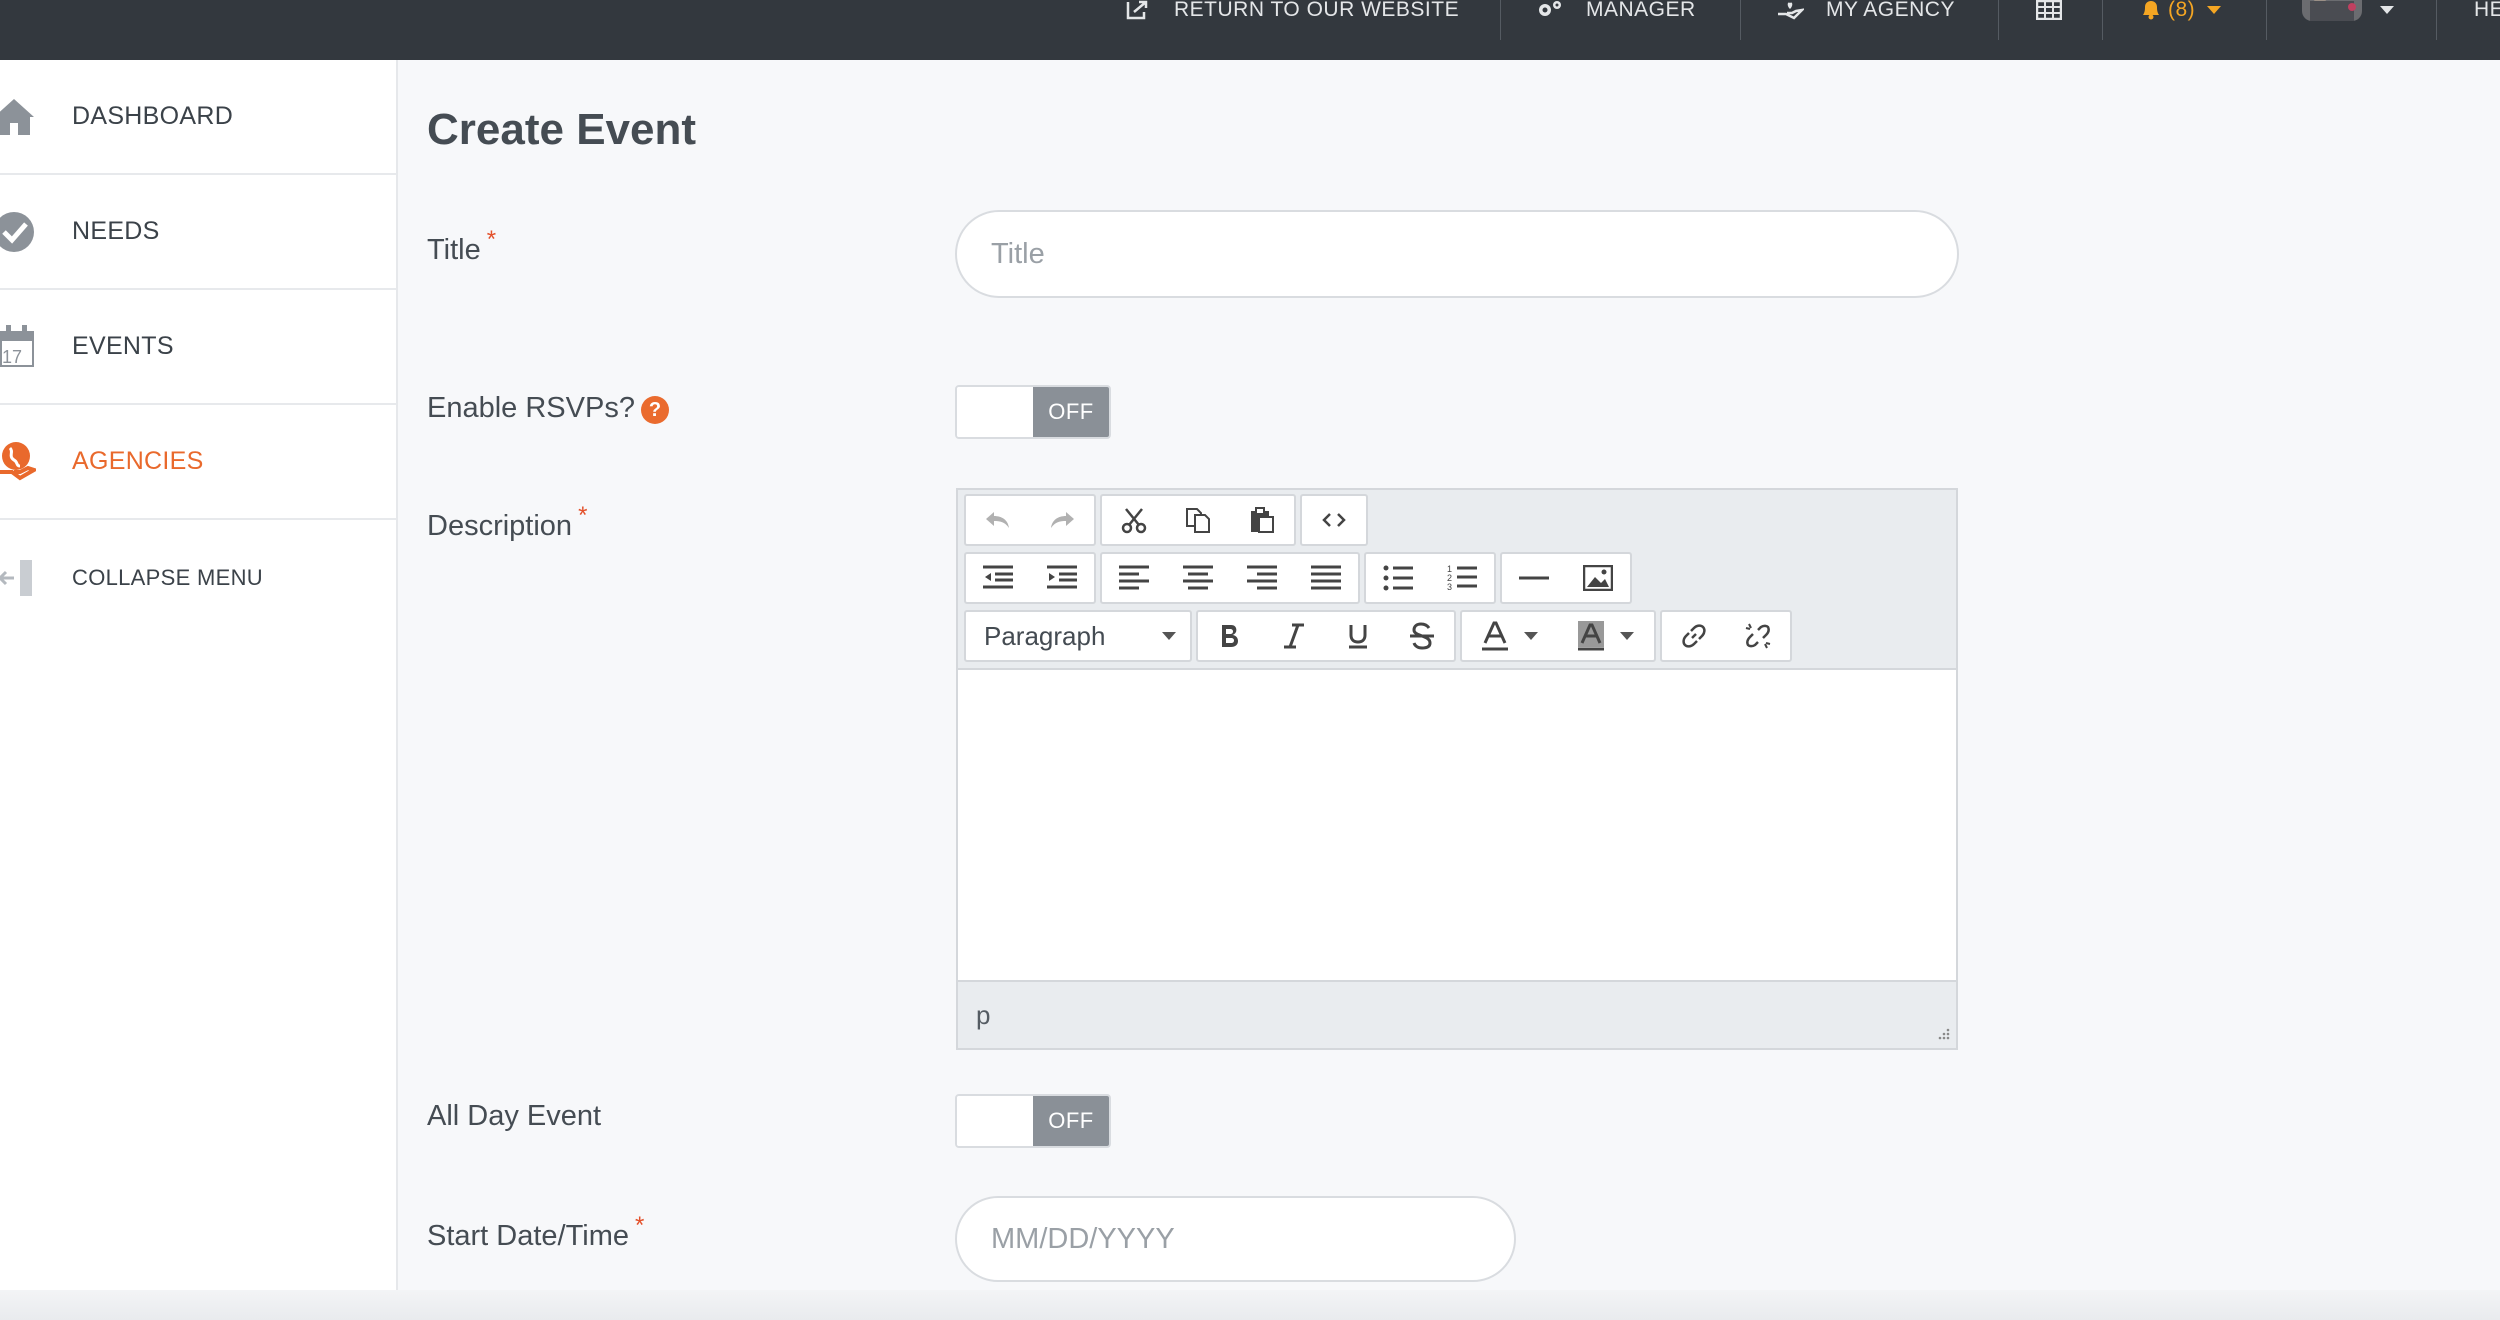 The height and width of the screenshot is (1320, 2500). What do you see at coordinates (1457, 254) in the screenshot?
I see `title-input` at bounding box center [1457, 254].